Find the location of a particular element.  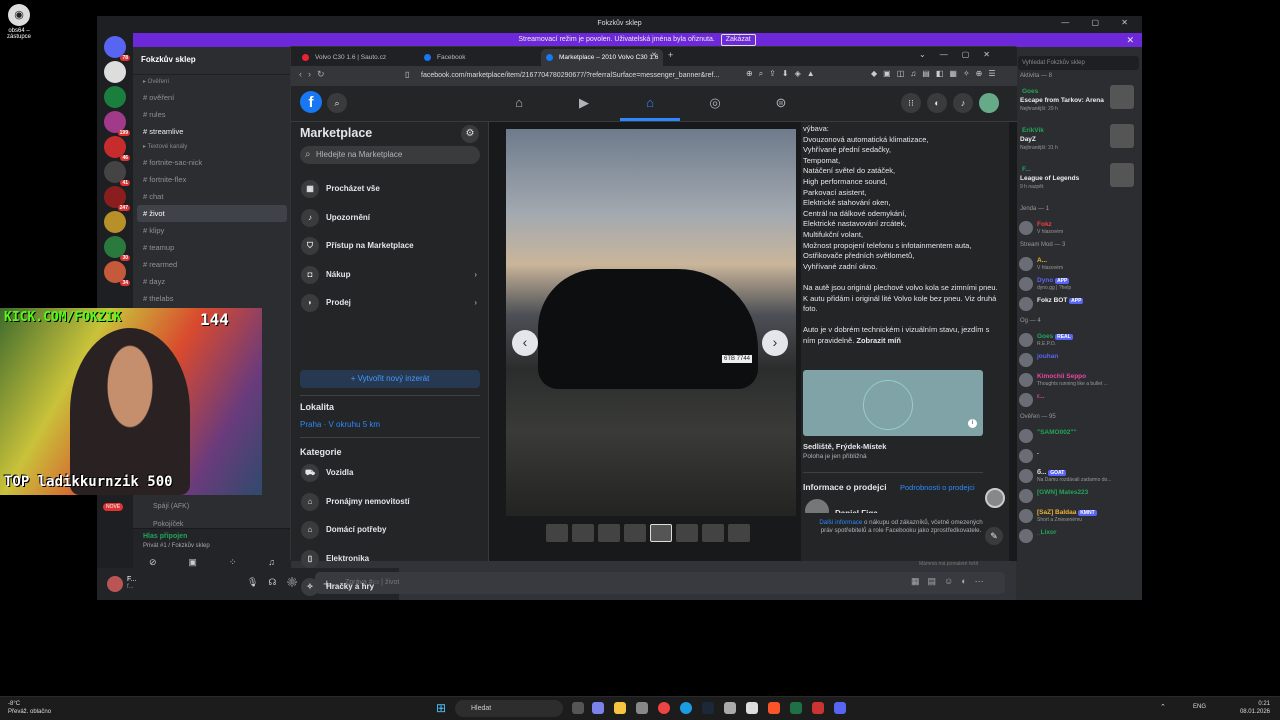

tab-facebook: Facebook is located at coordinates (479, 57).